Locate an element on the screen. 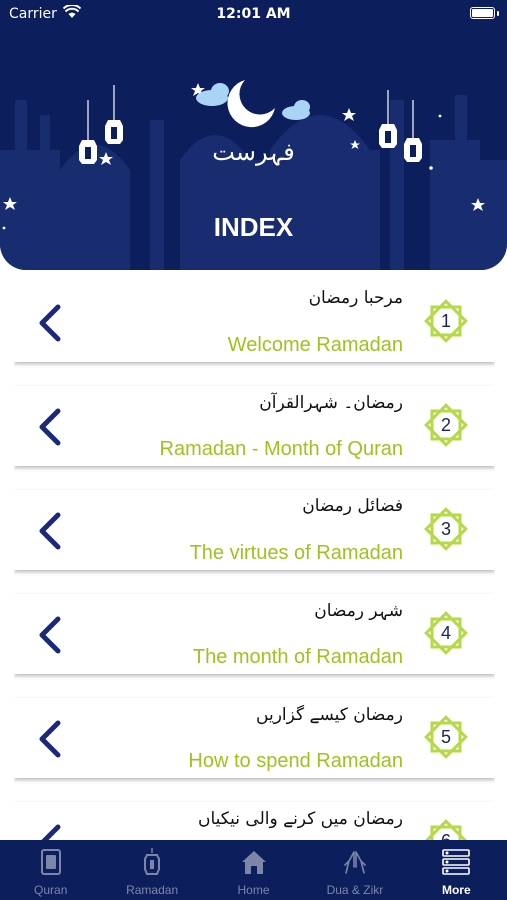 This screenshot has height=900, width=507. item-number-badge: 4 is located at coordinates (446, 633).